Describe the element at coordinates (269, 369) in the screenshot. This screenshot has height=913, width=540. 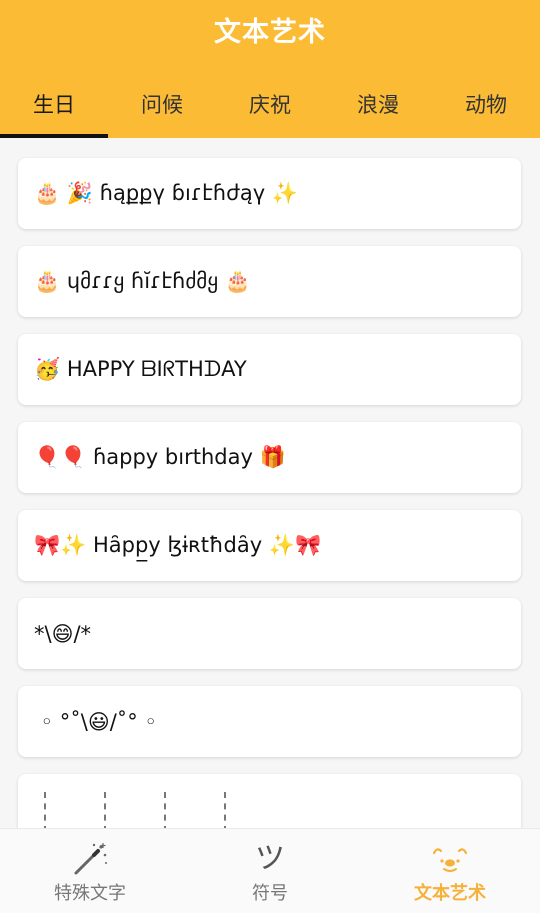
I see `text-art-card: 🥳 HAPPY ᗷIᖇTHᗪAY` at that location.